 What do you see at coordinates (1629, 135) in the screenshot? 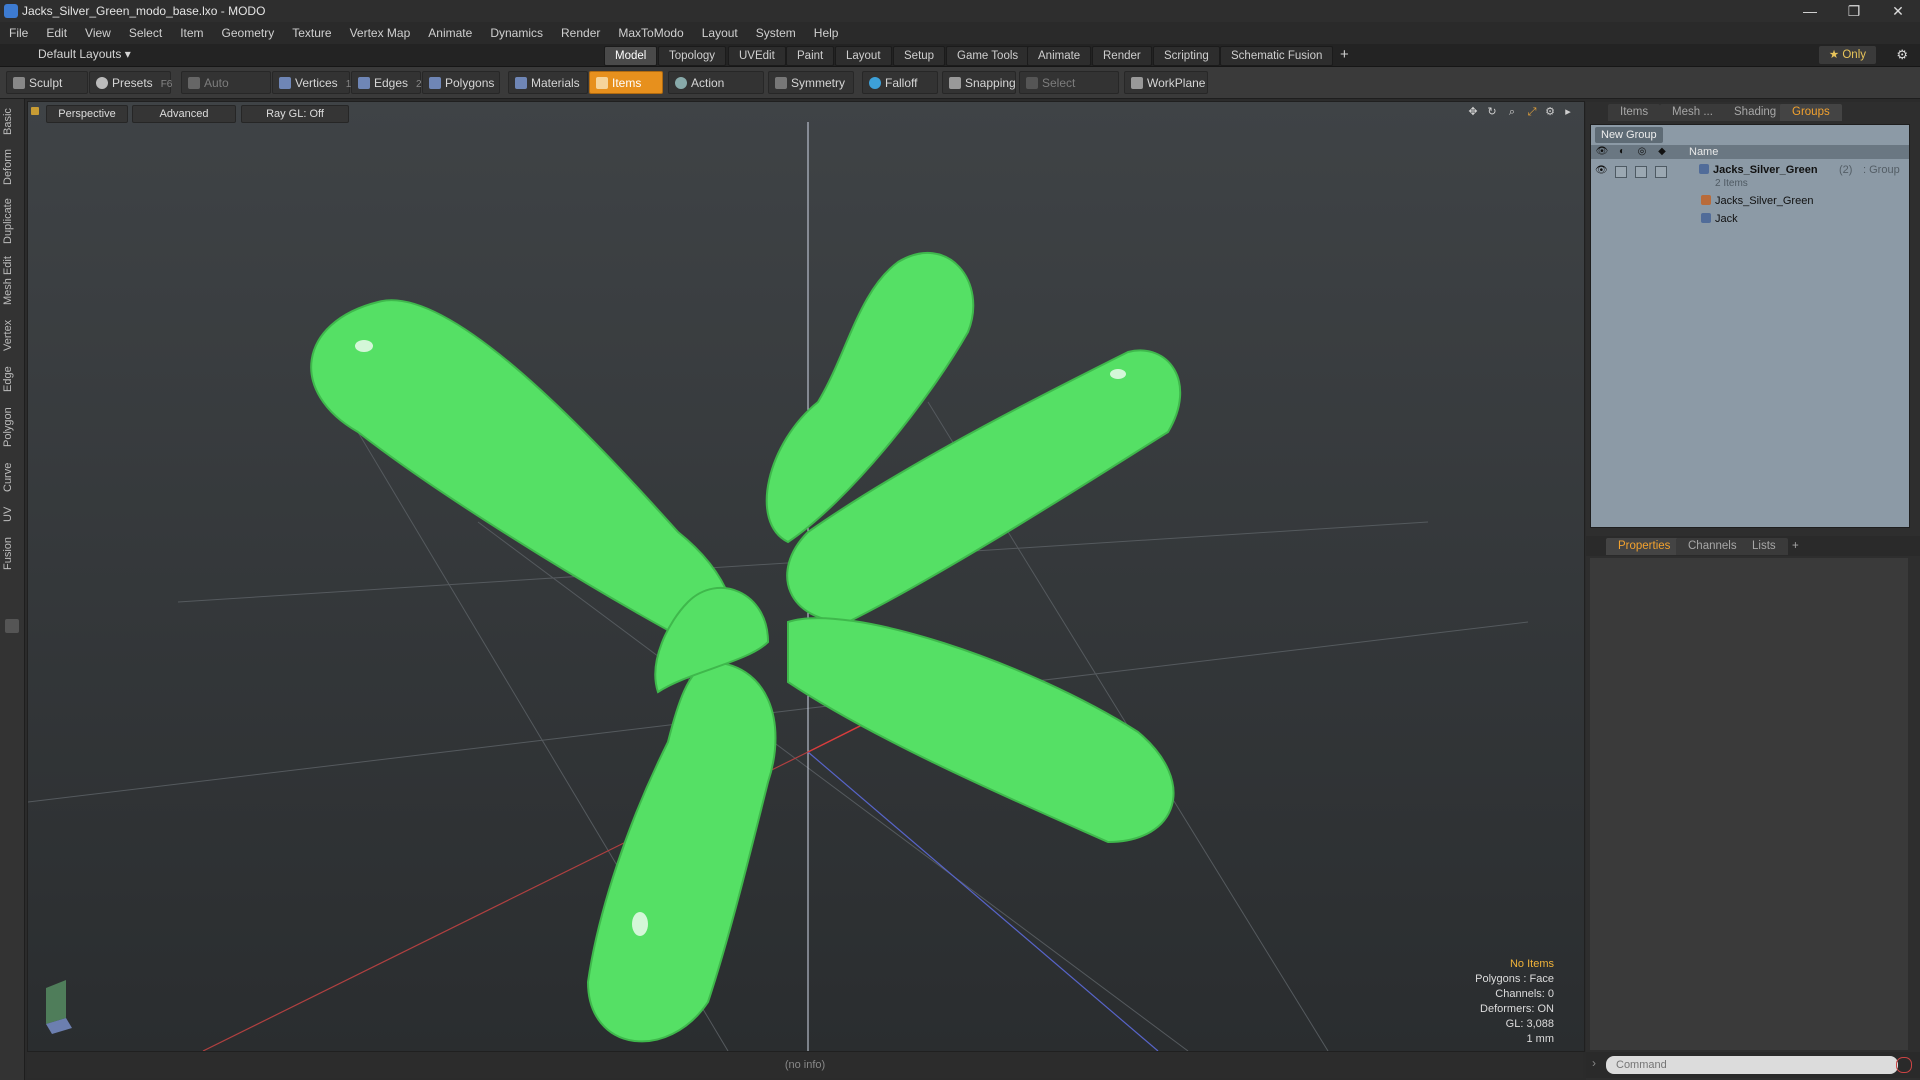
I see `new-group-button: New Group` at bounding box center [1629, 135].